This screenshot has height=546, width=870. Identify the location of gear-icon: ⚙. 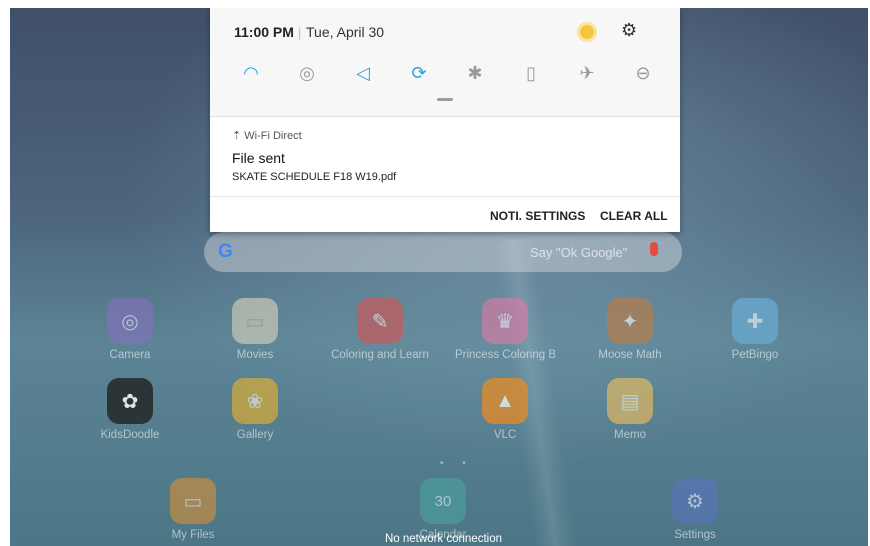
(629, 30).